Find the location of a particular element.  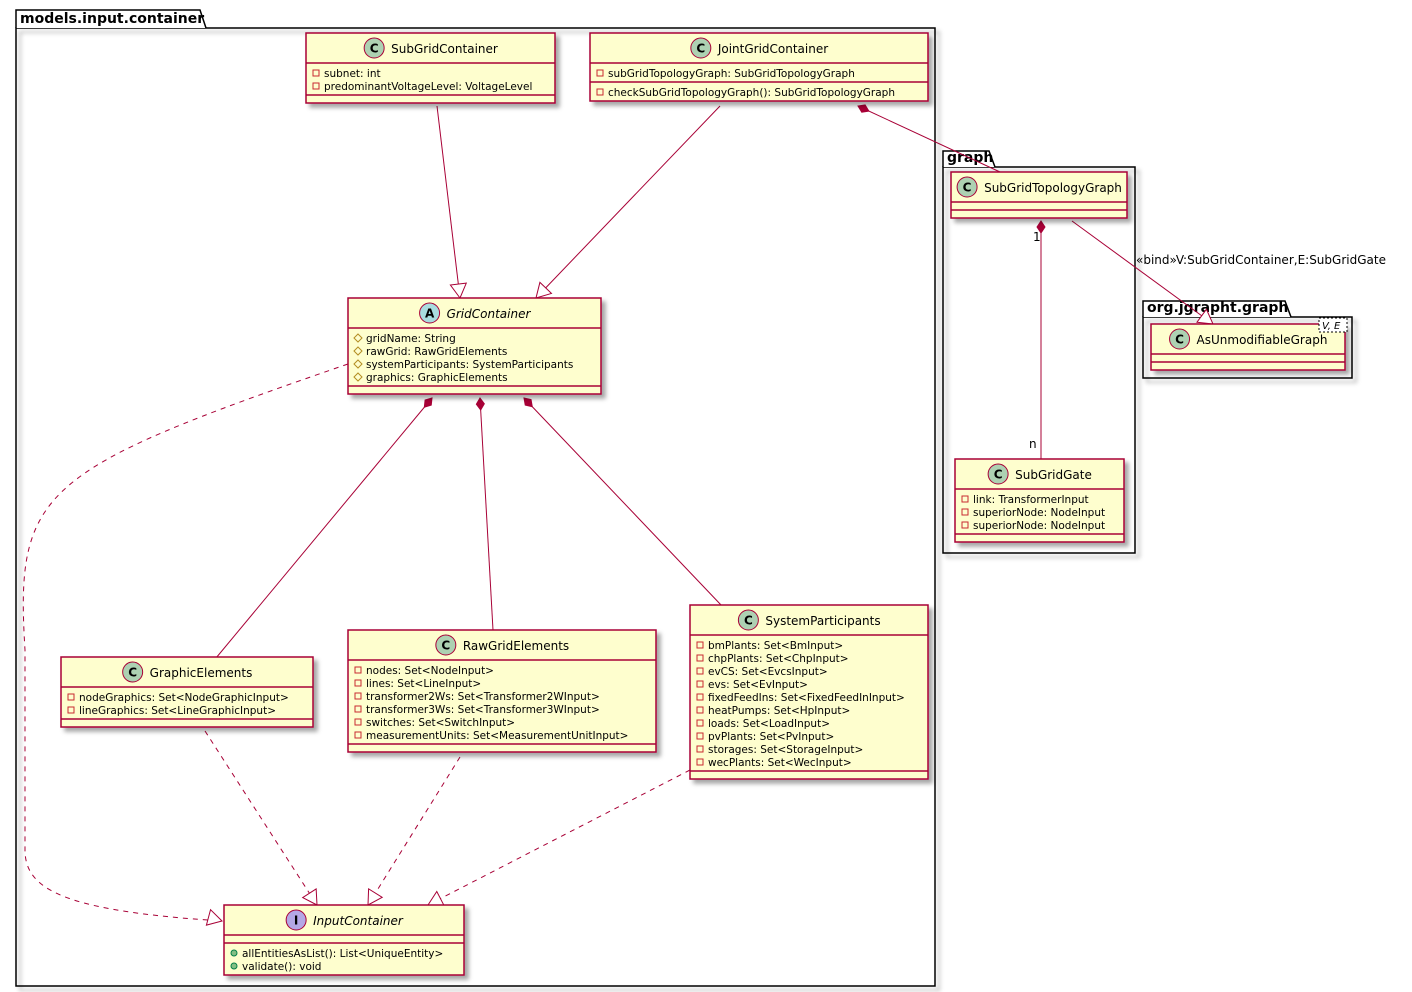

package-name: models.input.container is located at coordinates (112, 19).